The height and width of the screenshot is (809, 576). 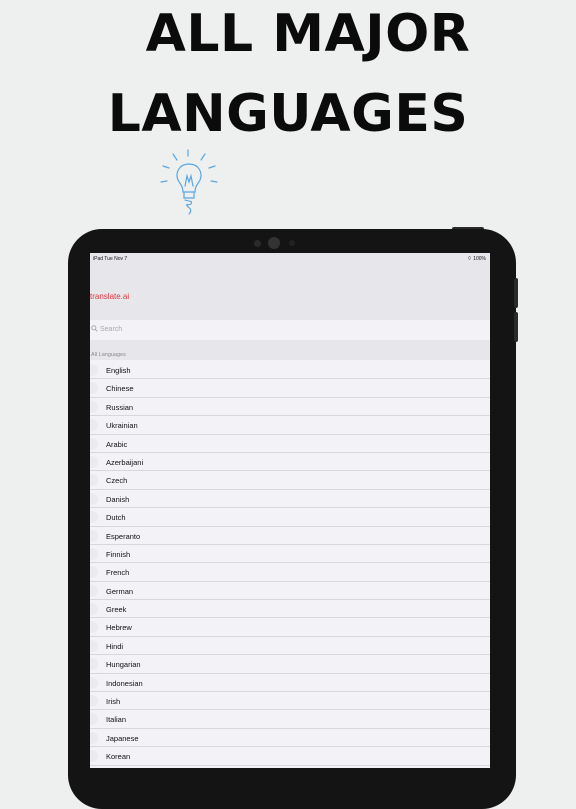 What do you see at coordinates (290, 388) in the screenshot?
I see `language-row: Chinese` at bounding box center [290, 388].